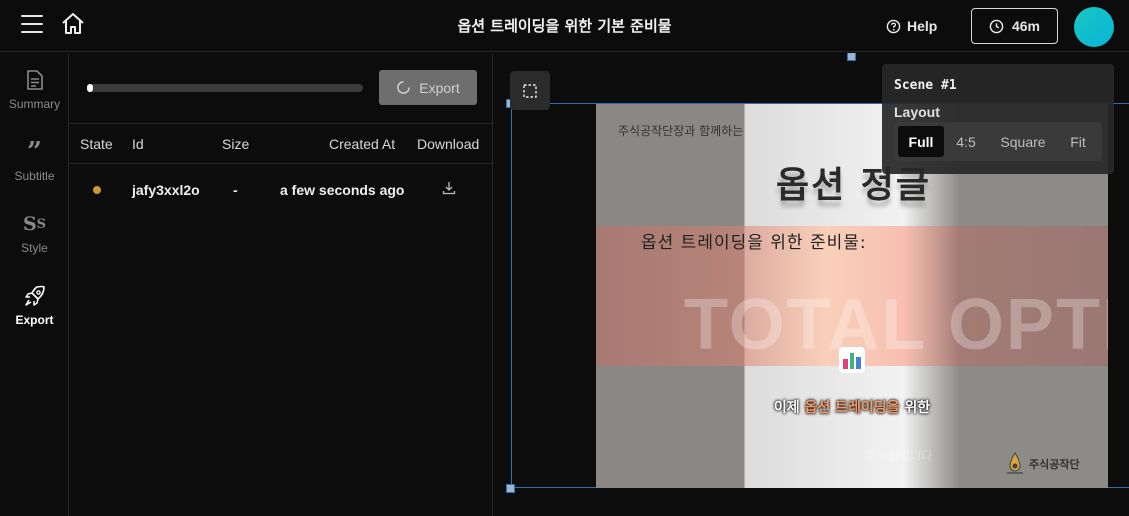  Describe the element at coordinates (448, 144) in the screenshot. I see `column-header-download: Download` at that location.